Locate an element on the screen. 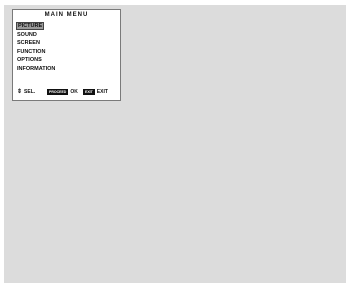  proceed-key-icon: PROCEED is located at coordinates (58, 92).